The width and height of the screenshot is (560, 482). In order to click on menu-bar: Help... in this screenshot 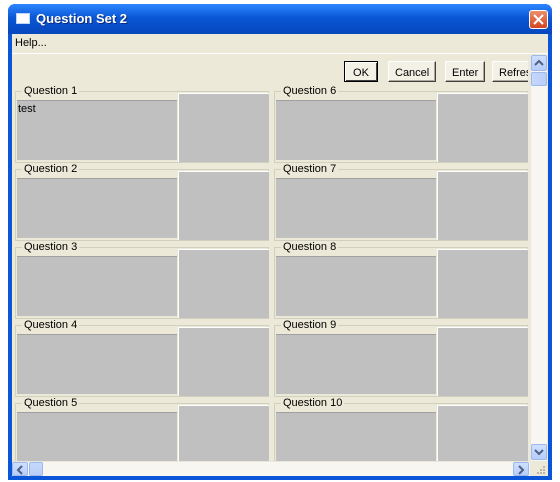, I will do `click(280, 44)`.